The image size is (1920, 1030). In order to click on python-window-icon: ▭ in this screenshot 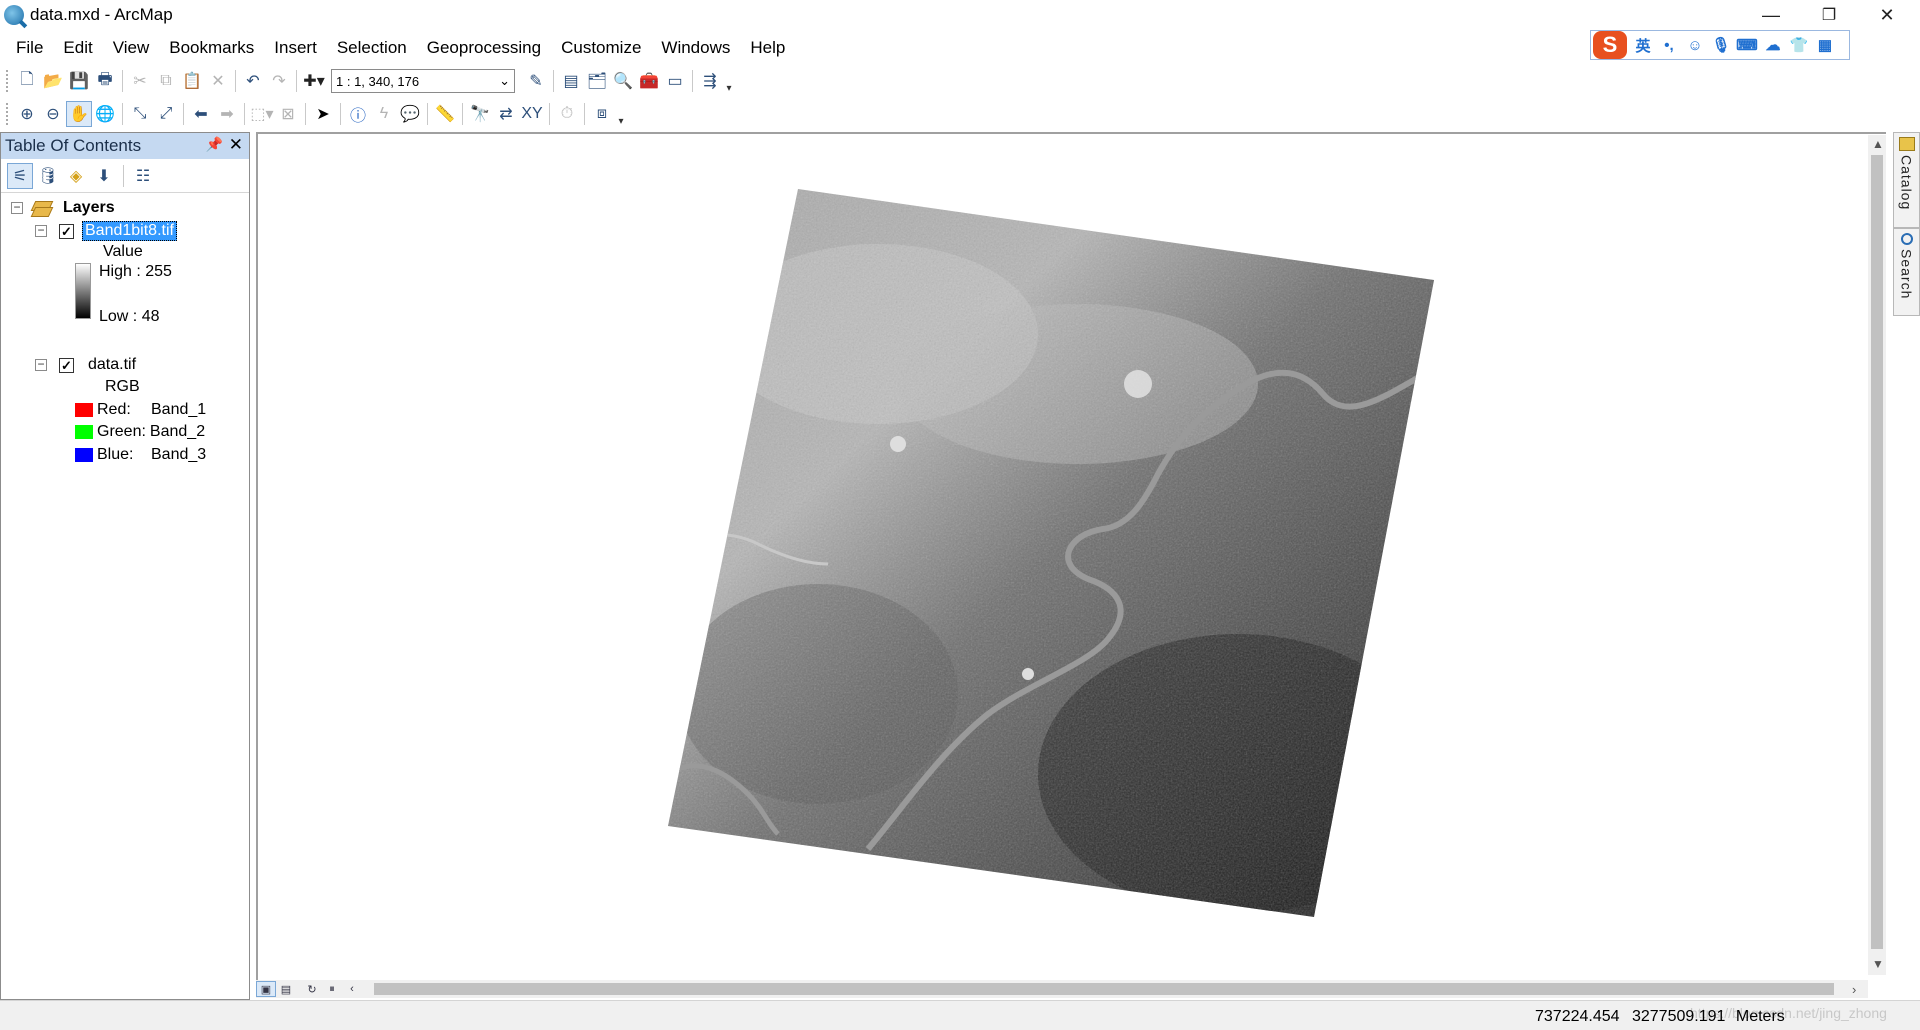, I will do `click(675, 81)`.